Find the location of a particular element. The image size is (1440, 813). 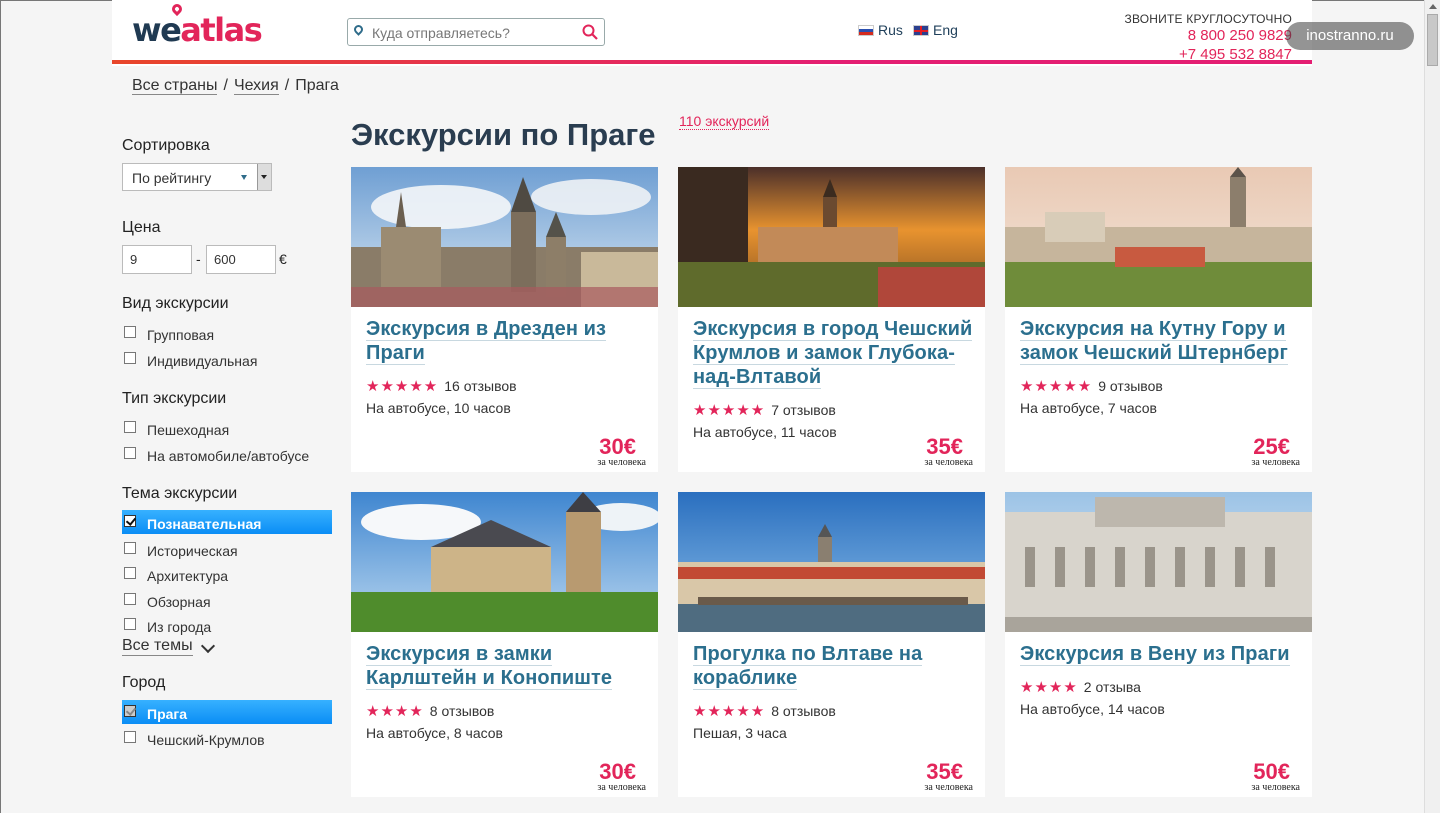

scrollbar is located at coordinates (1432, 406).